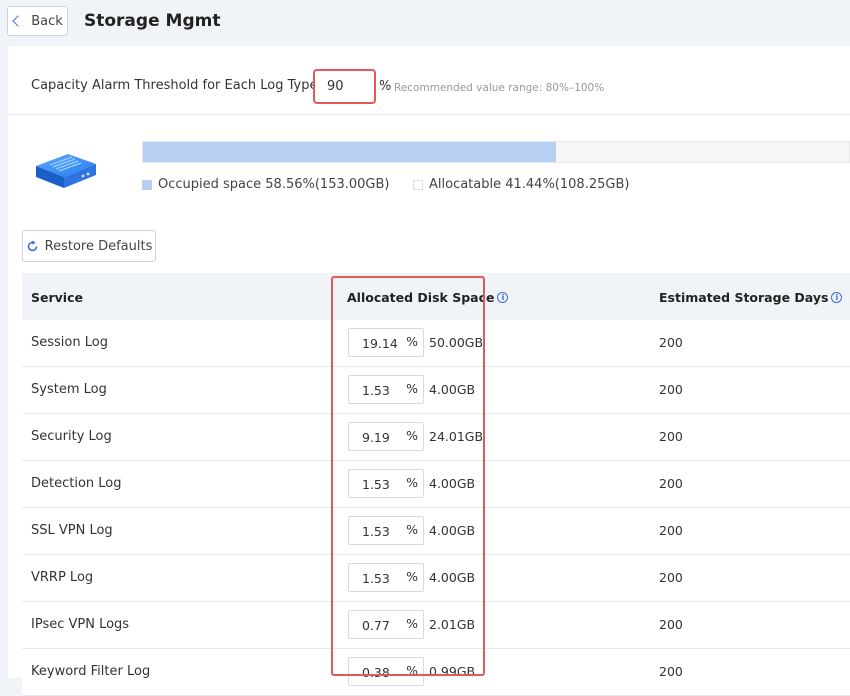 The image size is (850, 696). What do you see at coordinates (385, 86) in the screenshot?
I see `threshold-unit: %` at bounding box center [385, 86].